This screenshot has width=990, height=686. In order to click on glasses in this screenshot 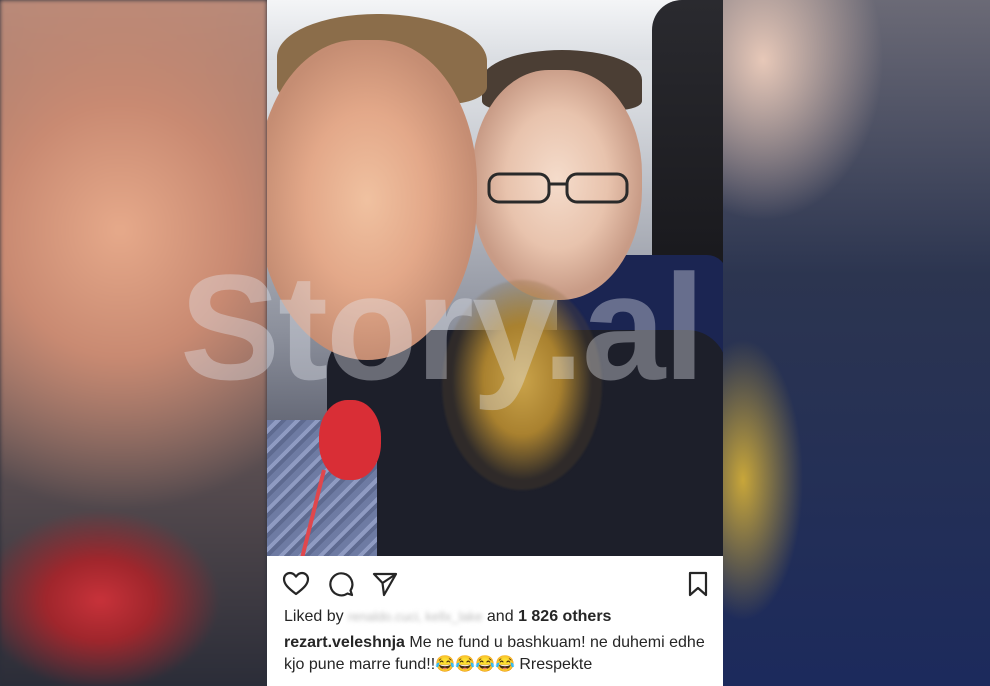, I will do `click(558, 188)`.